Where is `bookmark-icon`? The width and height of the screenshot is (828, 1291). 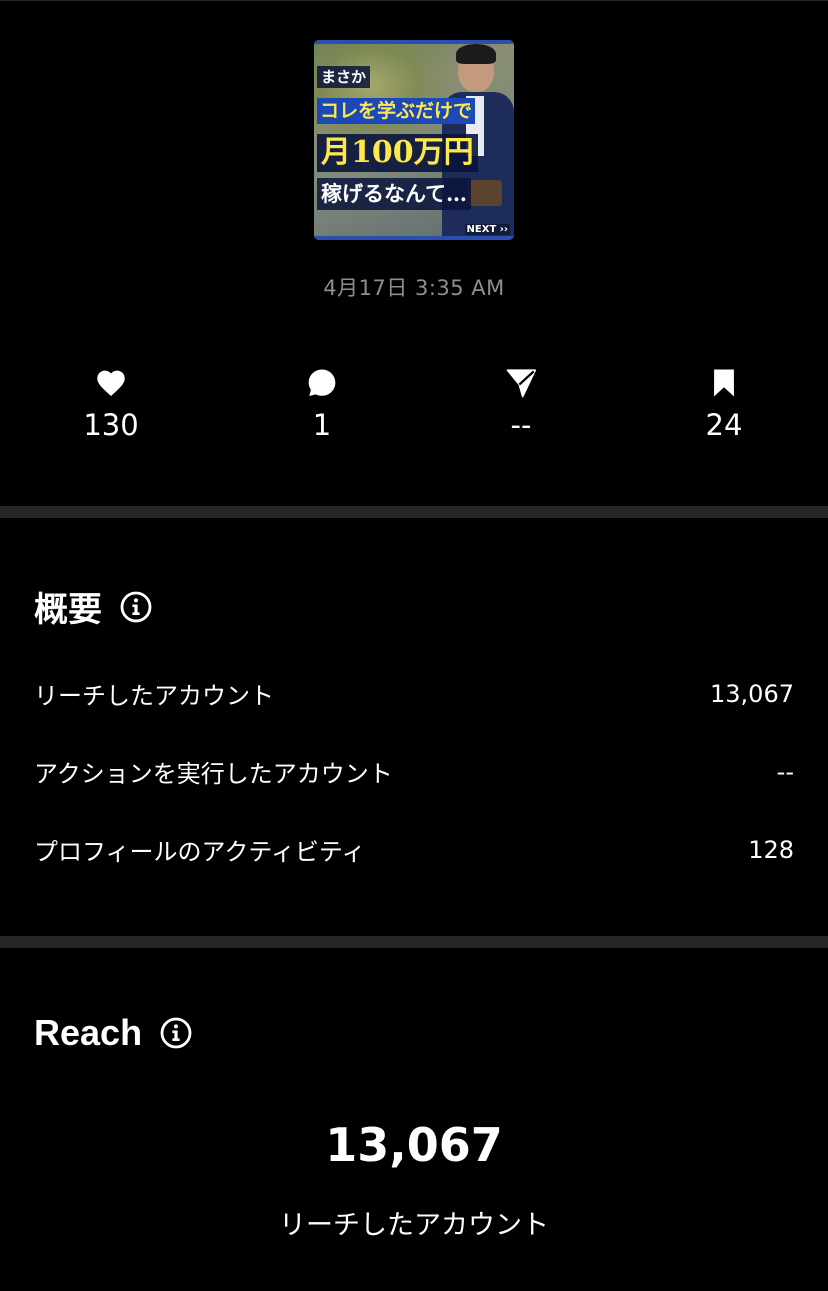 bookmark-icon is located at coordinates (724, 383).